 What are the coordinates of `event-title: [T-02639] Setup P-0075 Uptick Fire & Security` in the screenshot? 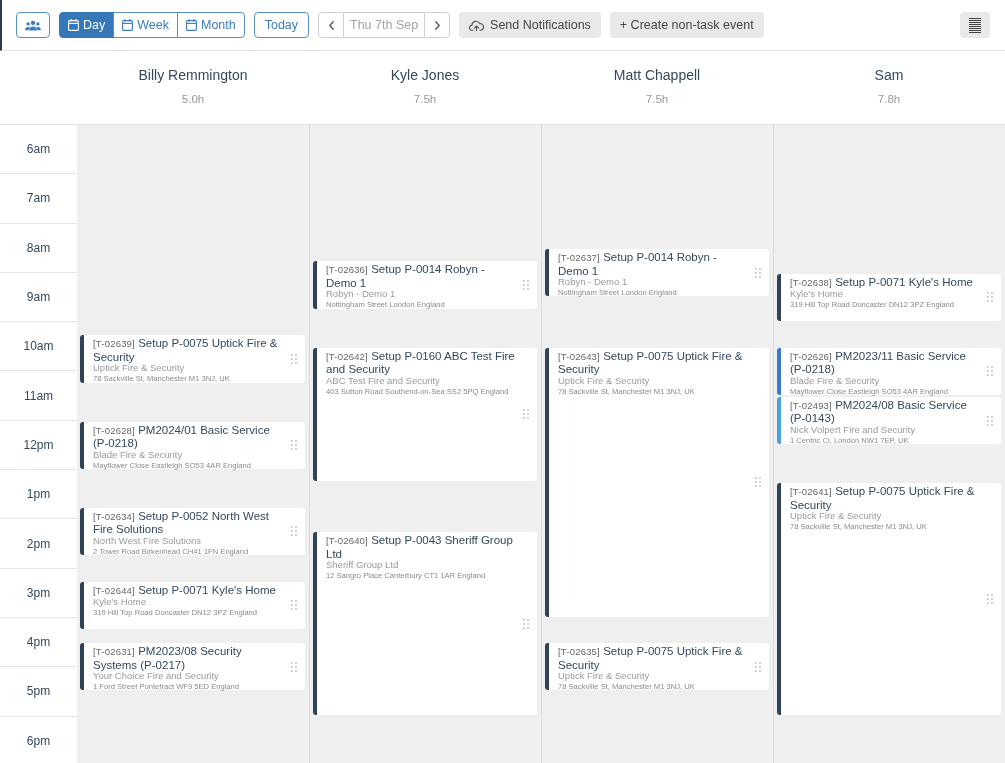 It's located at (186, 350).